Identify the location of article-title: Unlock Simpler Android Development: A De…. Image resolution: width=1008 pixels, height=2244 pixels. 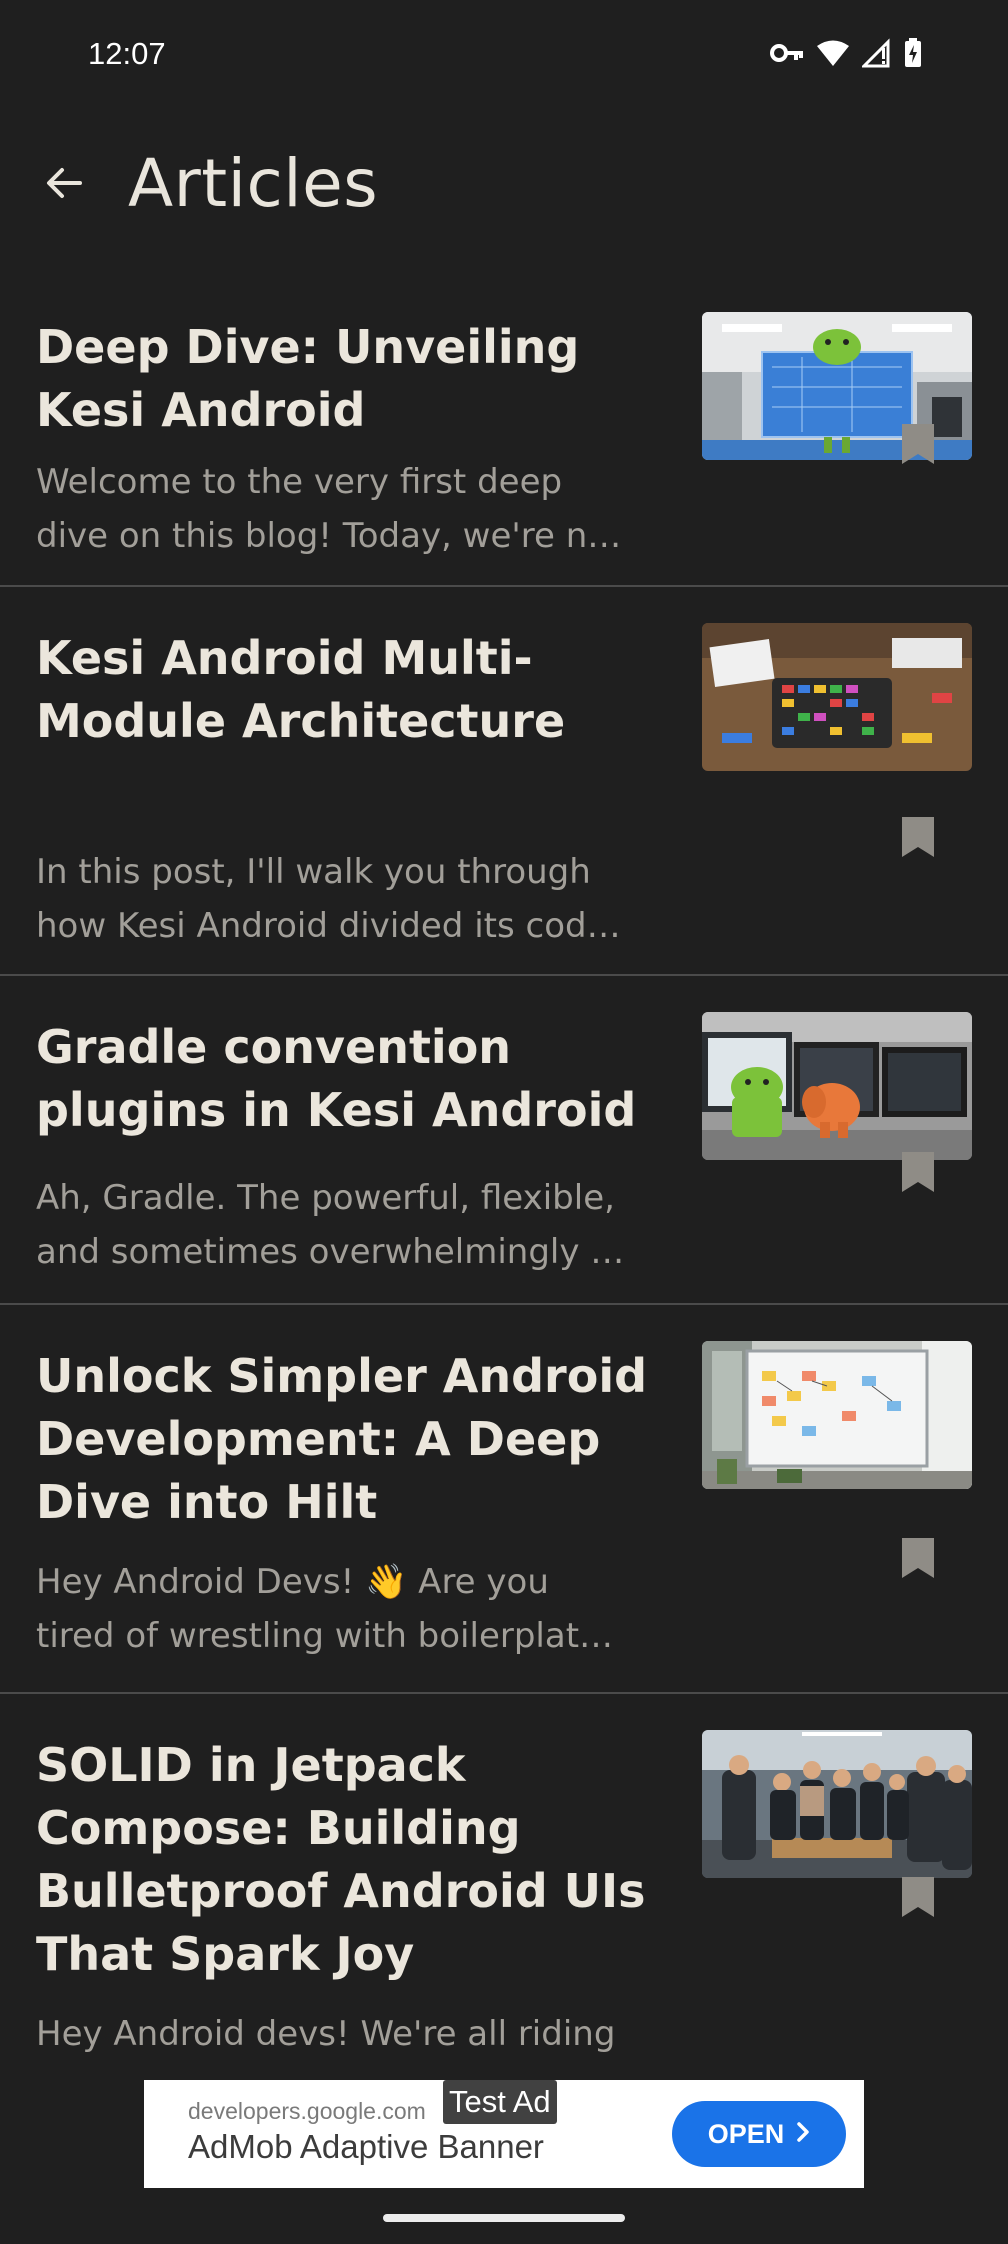
(342, 1439).